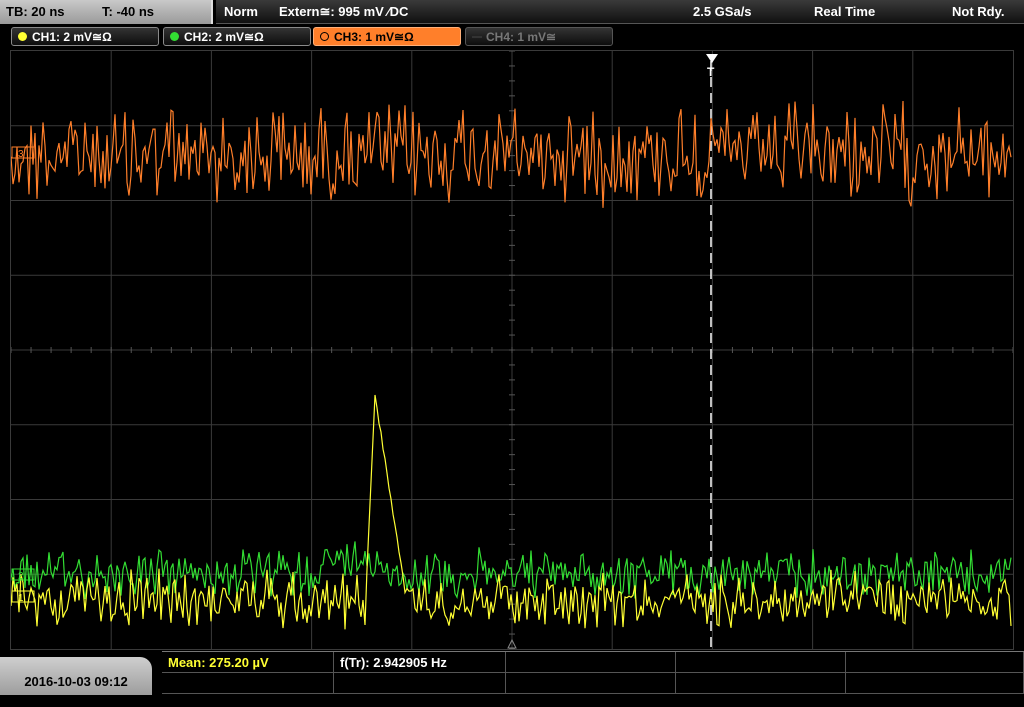 This screenshot has height=707, width=1024. I want to click on trigger-marker-label: T, so click(711, 72).